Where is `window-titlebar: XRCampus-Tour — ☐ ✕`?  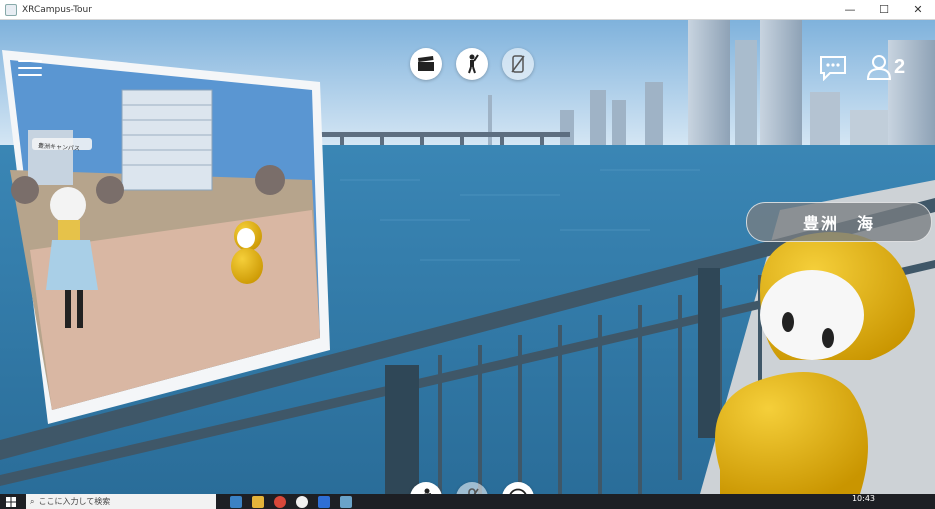 window-titlebar: XRCampus-Tour — ☐ ✕ is located at coordinates (467, 10).